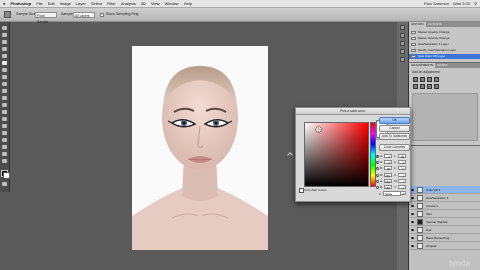 The image size is (480, 270). Describe the element at coordinates (4, 56) in the screenshot. I see `crop-tool-icon` at that location.